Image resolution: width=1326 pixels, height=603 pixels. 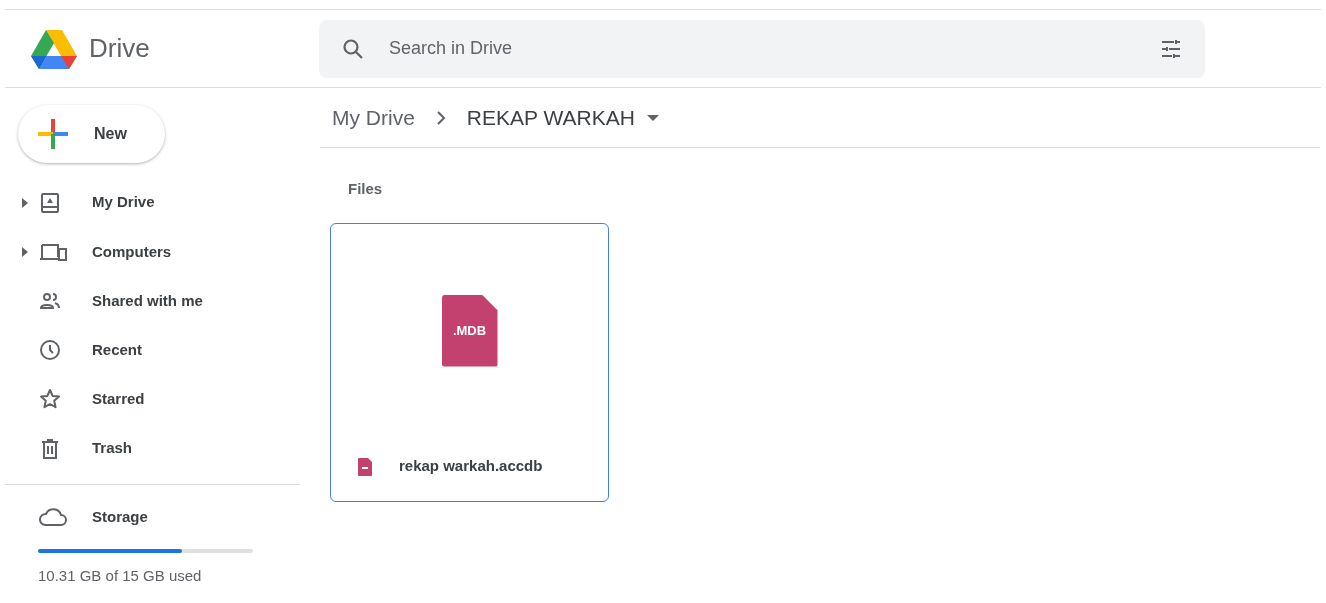 I want to click on storage-usage: 10.31 GB of 15 GB used, so click(x=120, y=576).